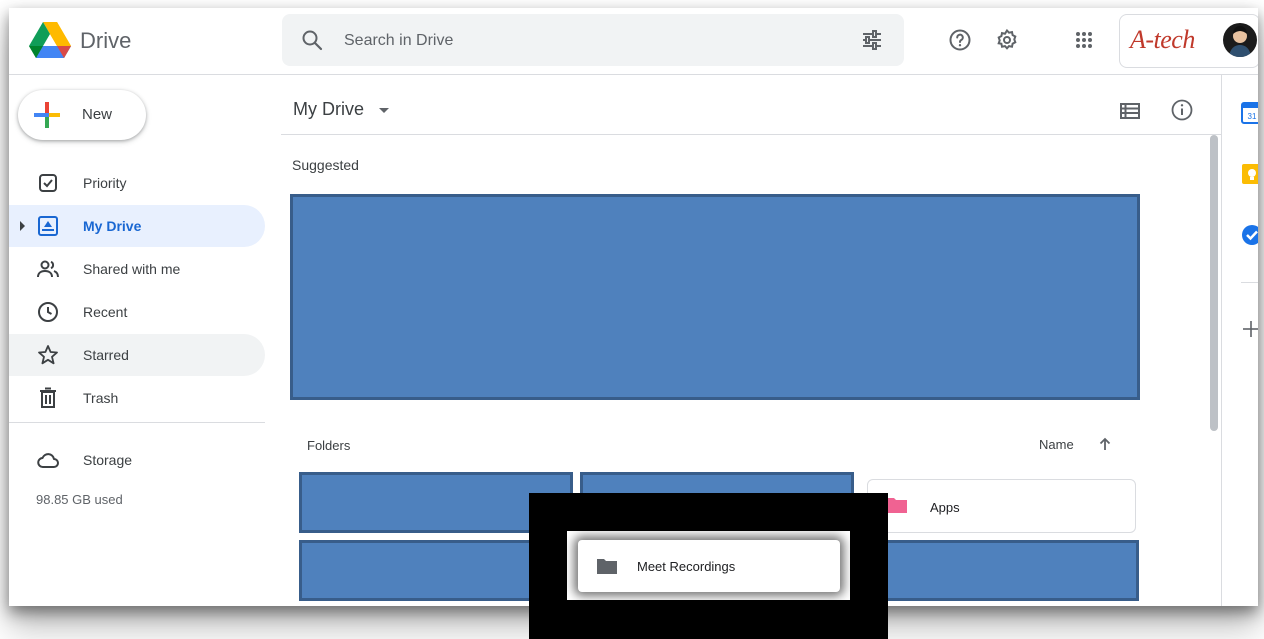 The height and width of the screenshot is (639, 1264). What do you see at coordinates (329, 445) in the screenshot?
I see `folders-heading: Folders` at bounding box center [329, 445].